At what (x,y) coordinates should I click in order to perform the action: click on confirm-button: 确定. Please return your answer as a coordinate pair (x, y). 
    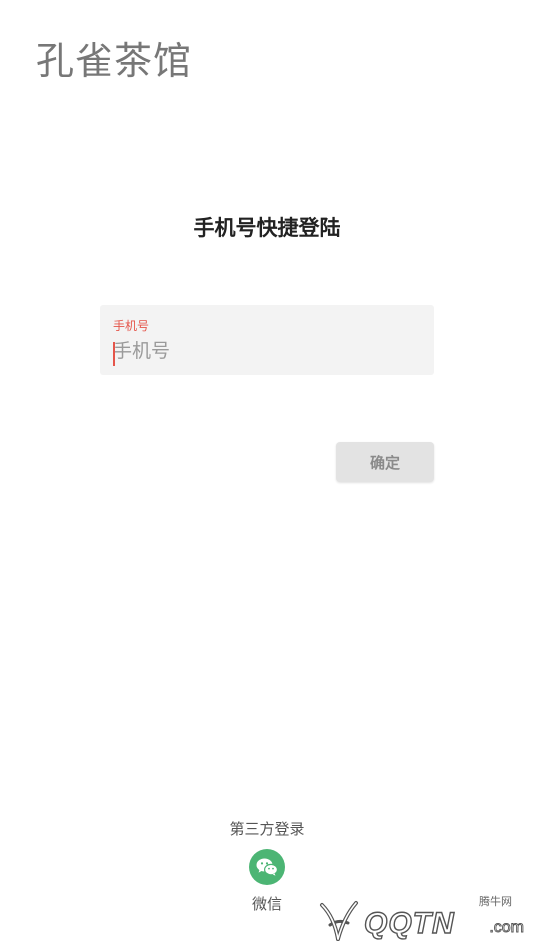
    Looking at the image, I should click on (385, 462).